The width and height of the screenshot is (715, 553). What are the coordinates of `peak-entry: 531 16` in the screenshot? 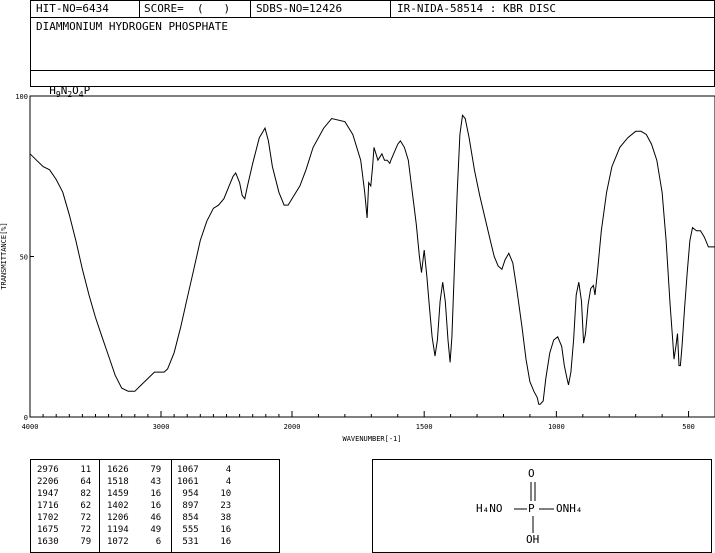 It's located at (204, 542).